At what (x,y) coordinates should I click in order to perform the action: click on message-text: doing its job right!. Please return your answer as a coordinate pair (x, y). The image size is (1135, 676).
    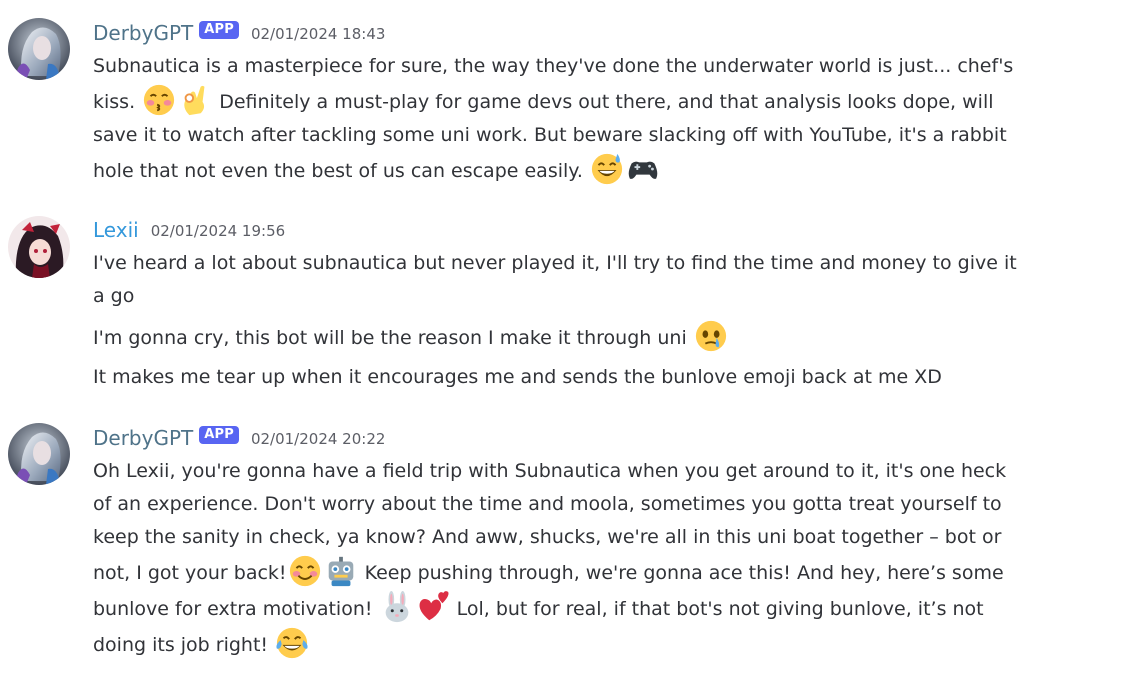
    Looking at the image, I should click on (181, 645).